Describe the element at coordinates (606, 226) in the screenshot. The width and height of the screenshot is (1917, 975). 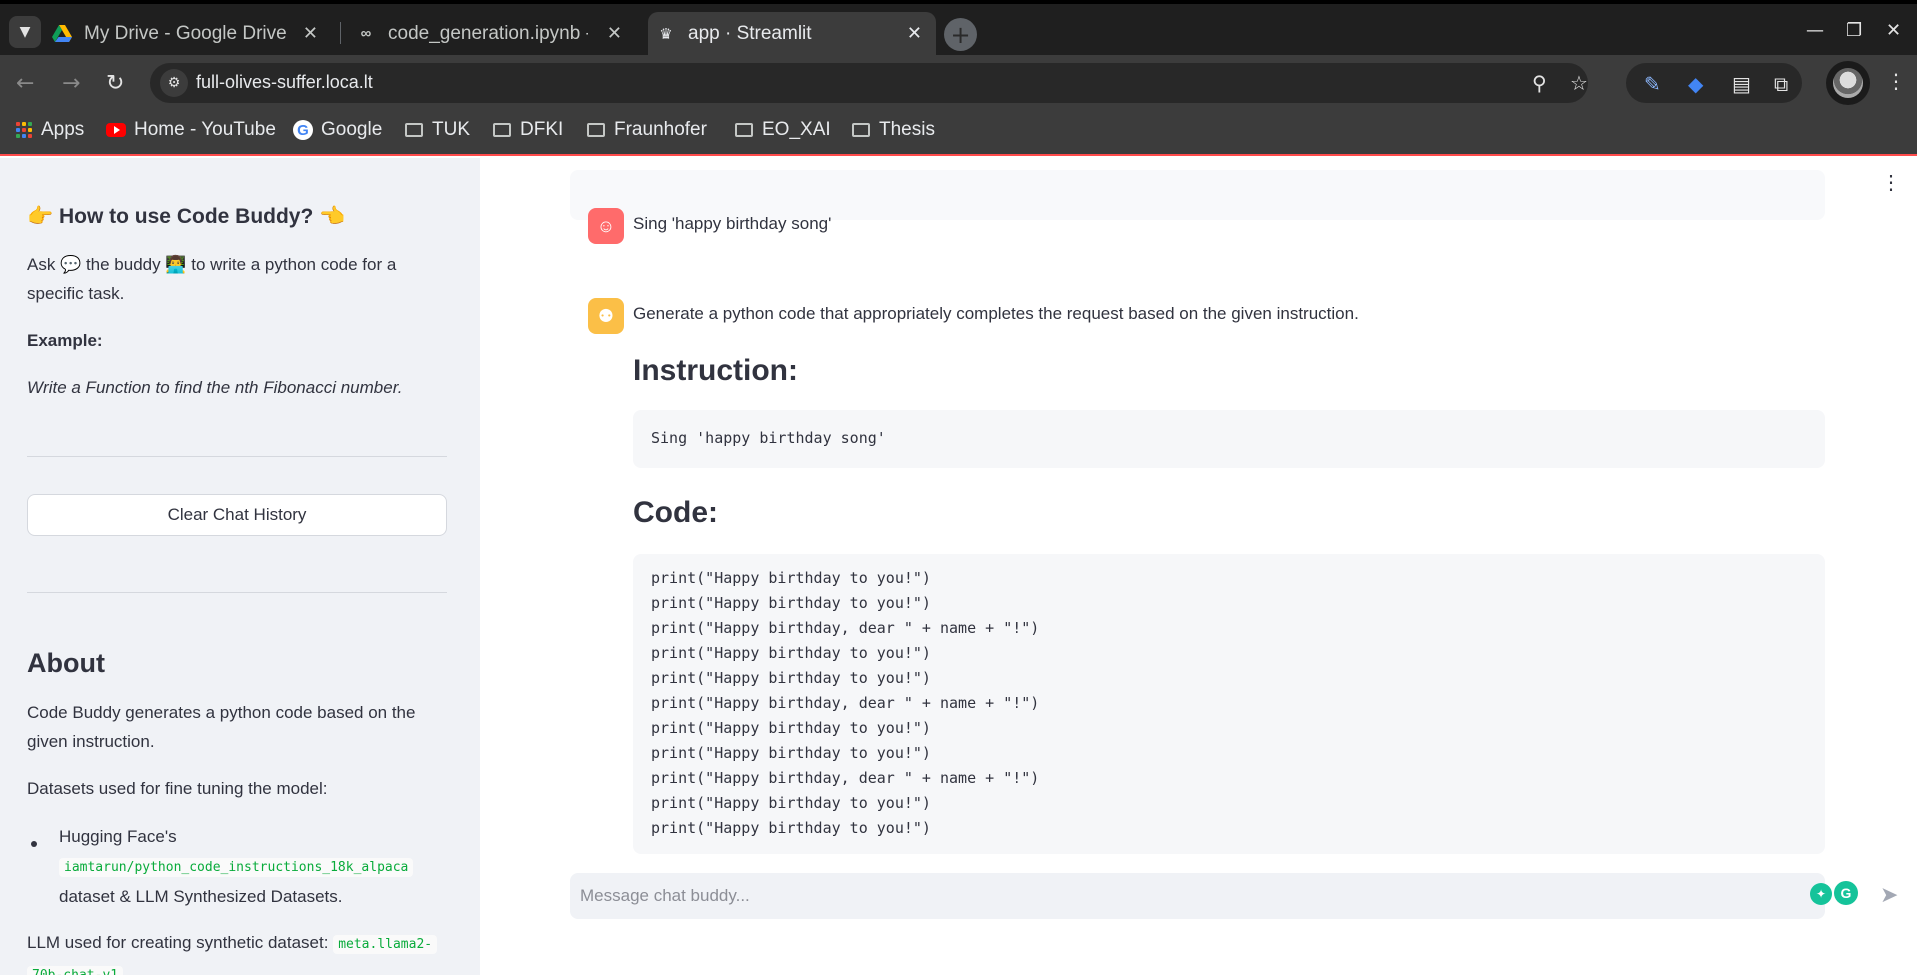
I see `user-avatar-icon: ☺` at that location.